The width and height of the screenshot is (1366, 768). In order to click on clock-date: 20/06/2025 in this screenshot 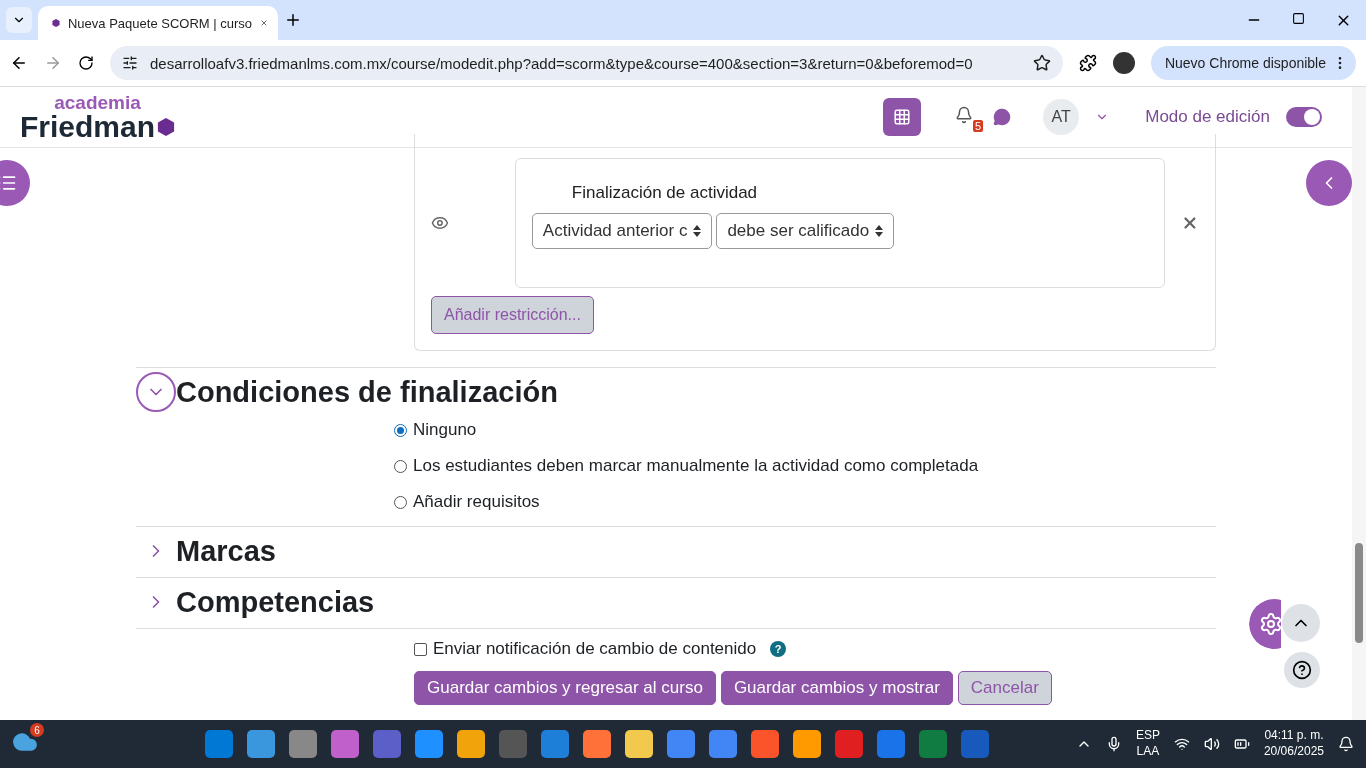, I will do `click(1293, 752)`.